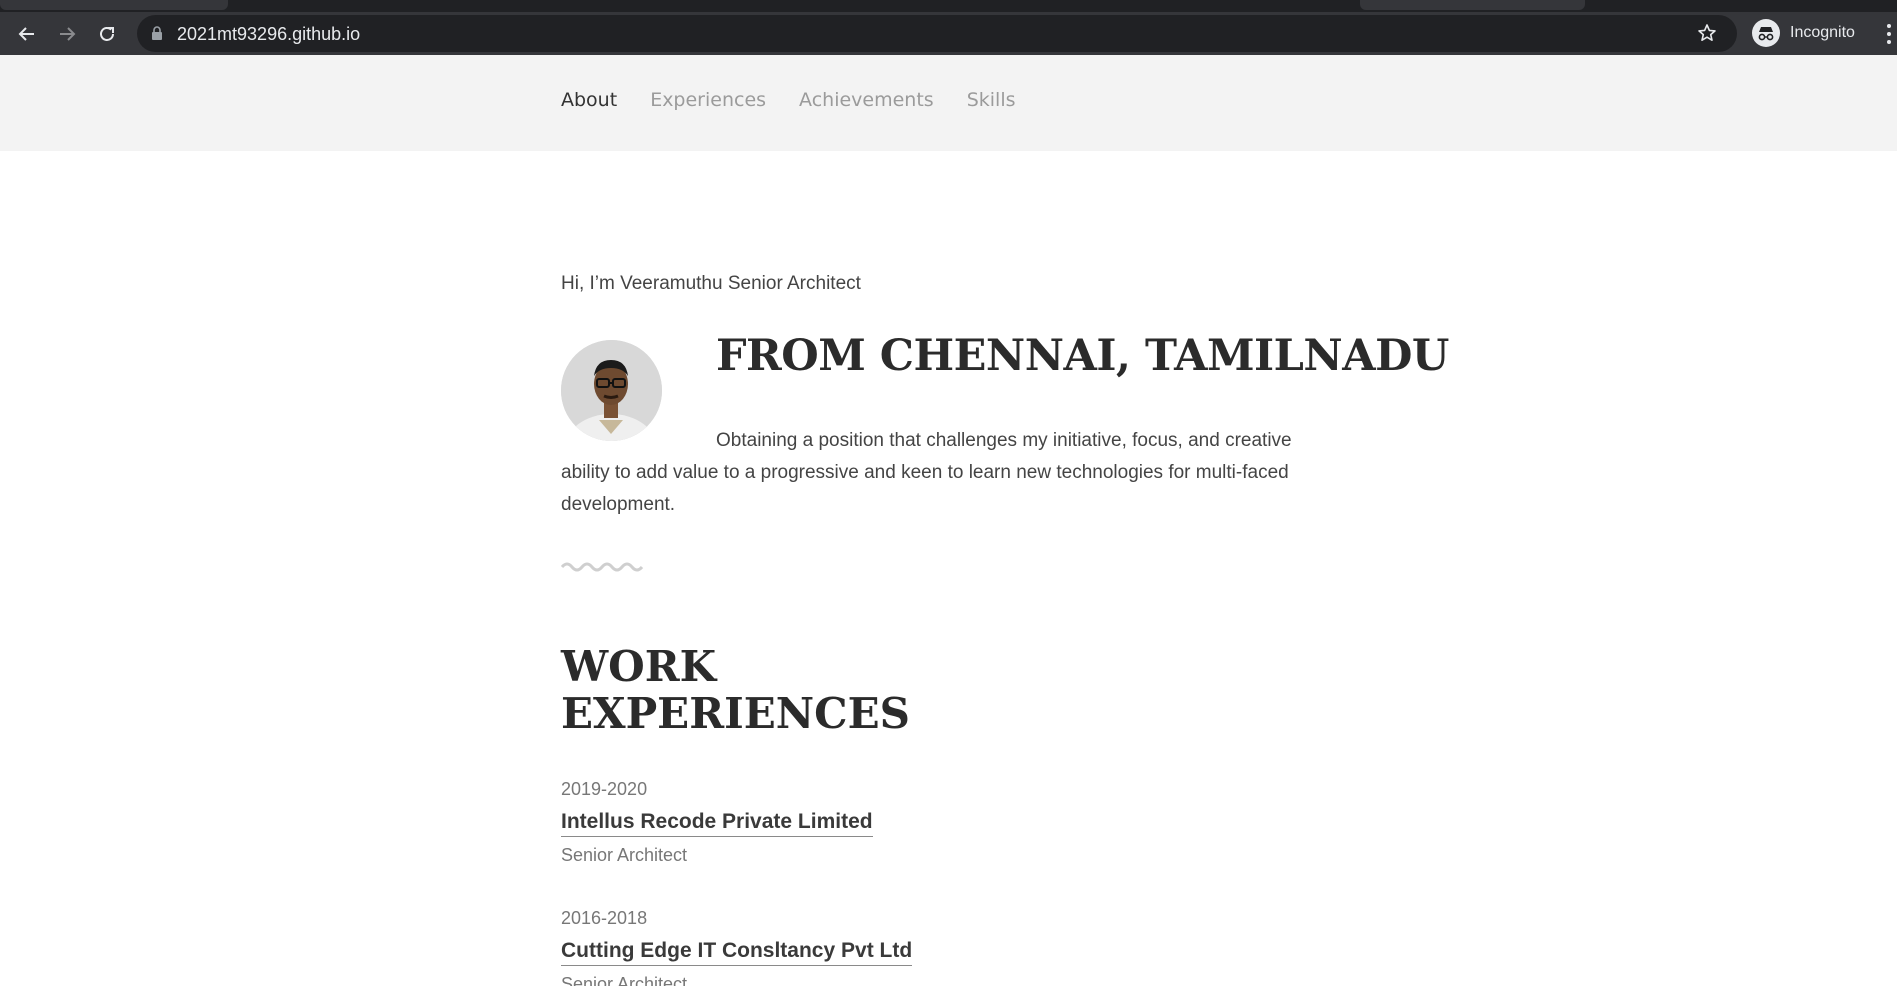 The height and width of the screenshot is (986, 1897). I want to click on forward-button, so click(67, 34).